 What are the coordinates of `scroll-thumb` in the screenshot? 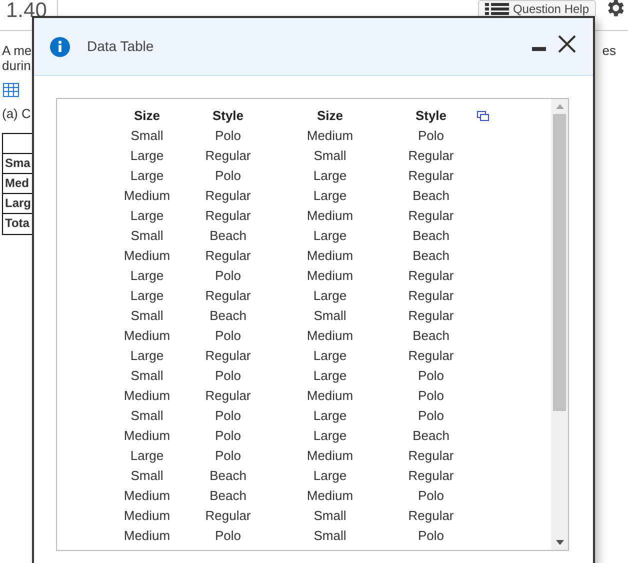 It's located at (559, 262).